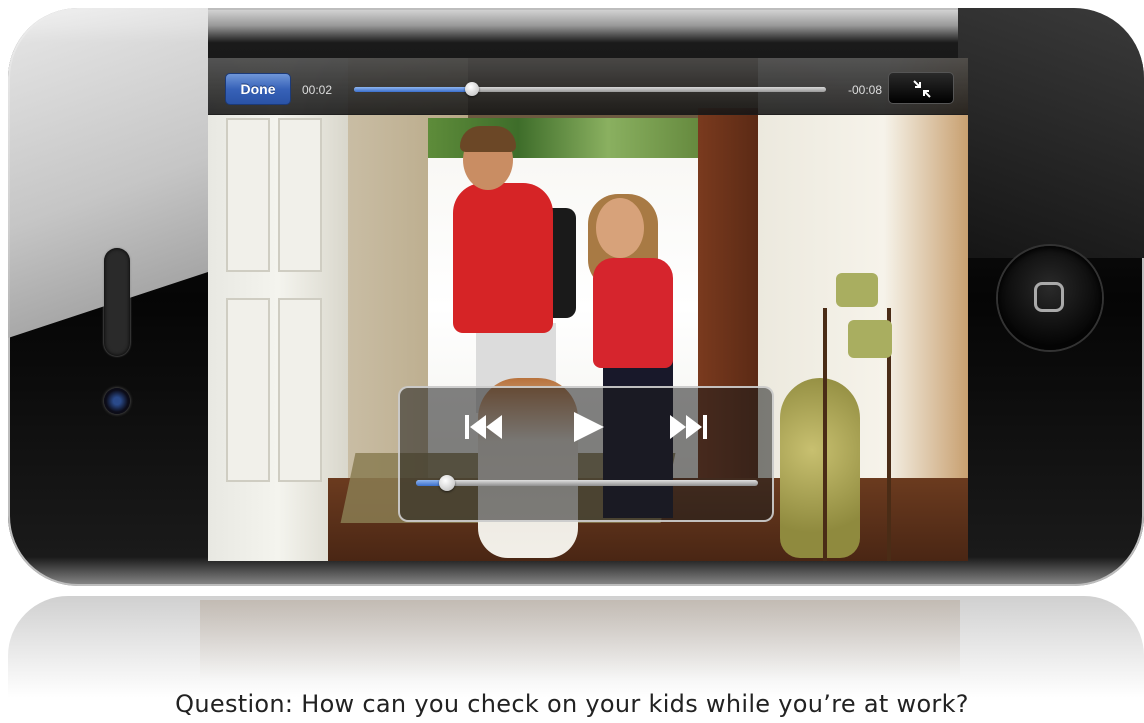 The image size is (1144, 723). I want to click on playback-scrubber-thumb, so click(472, 89).